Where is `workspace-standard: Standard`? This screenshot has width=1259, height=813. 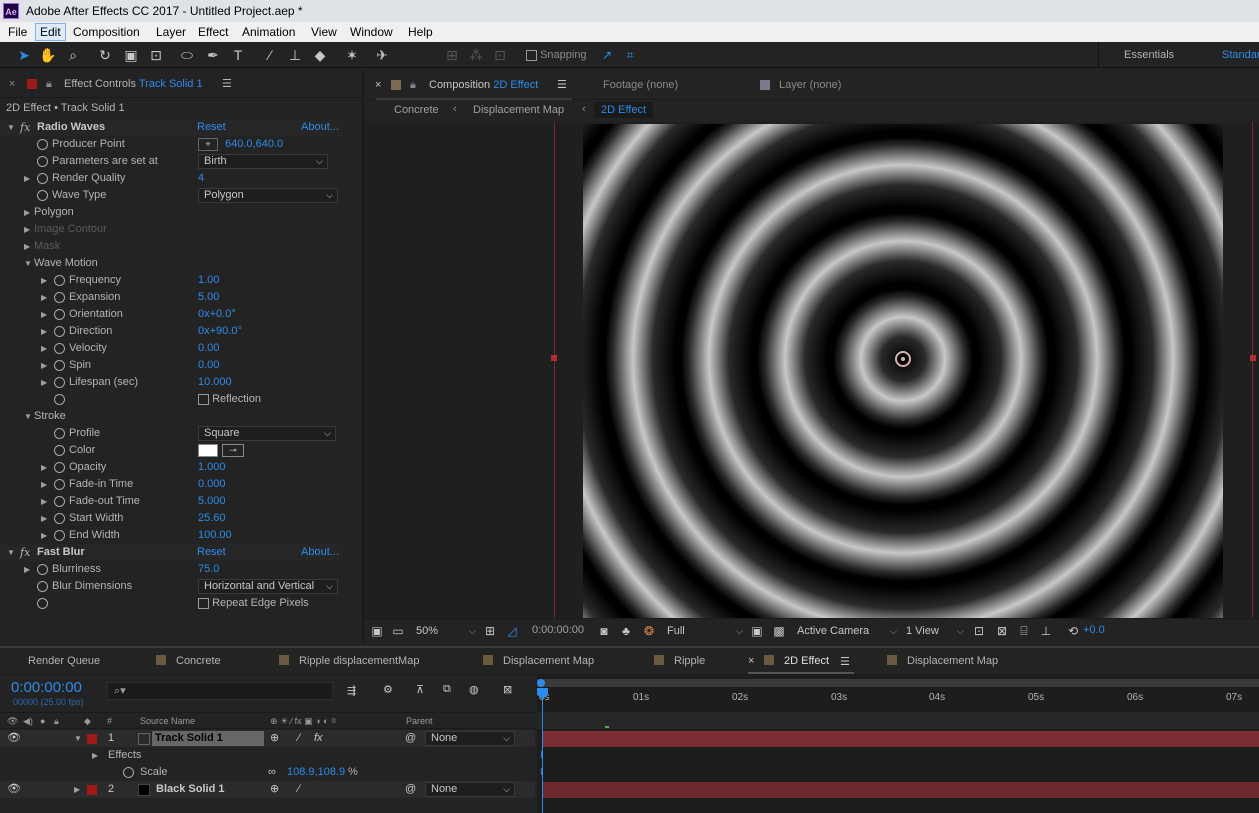
workspace-standard: Standard is located at coordinates (1240, 55).